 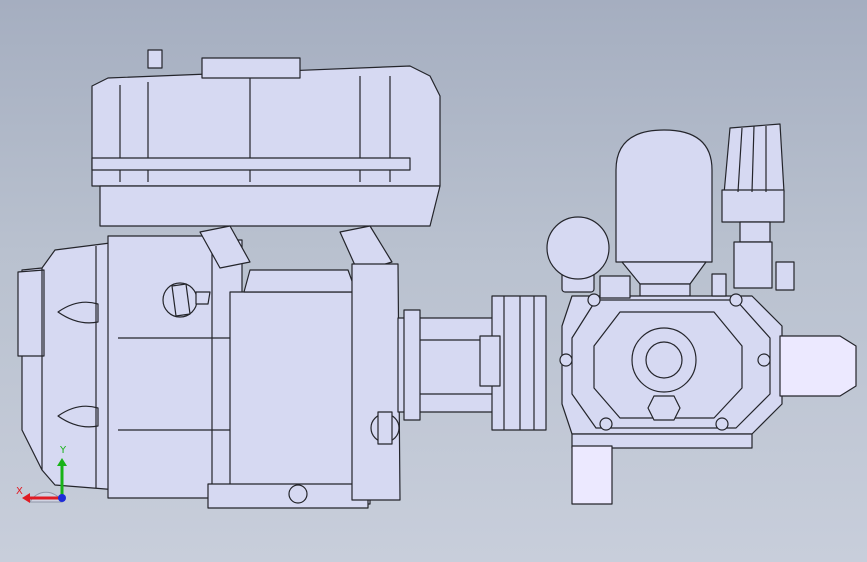 I want to click on outlet-nozzle, so click(x=818, y=366).